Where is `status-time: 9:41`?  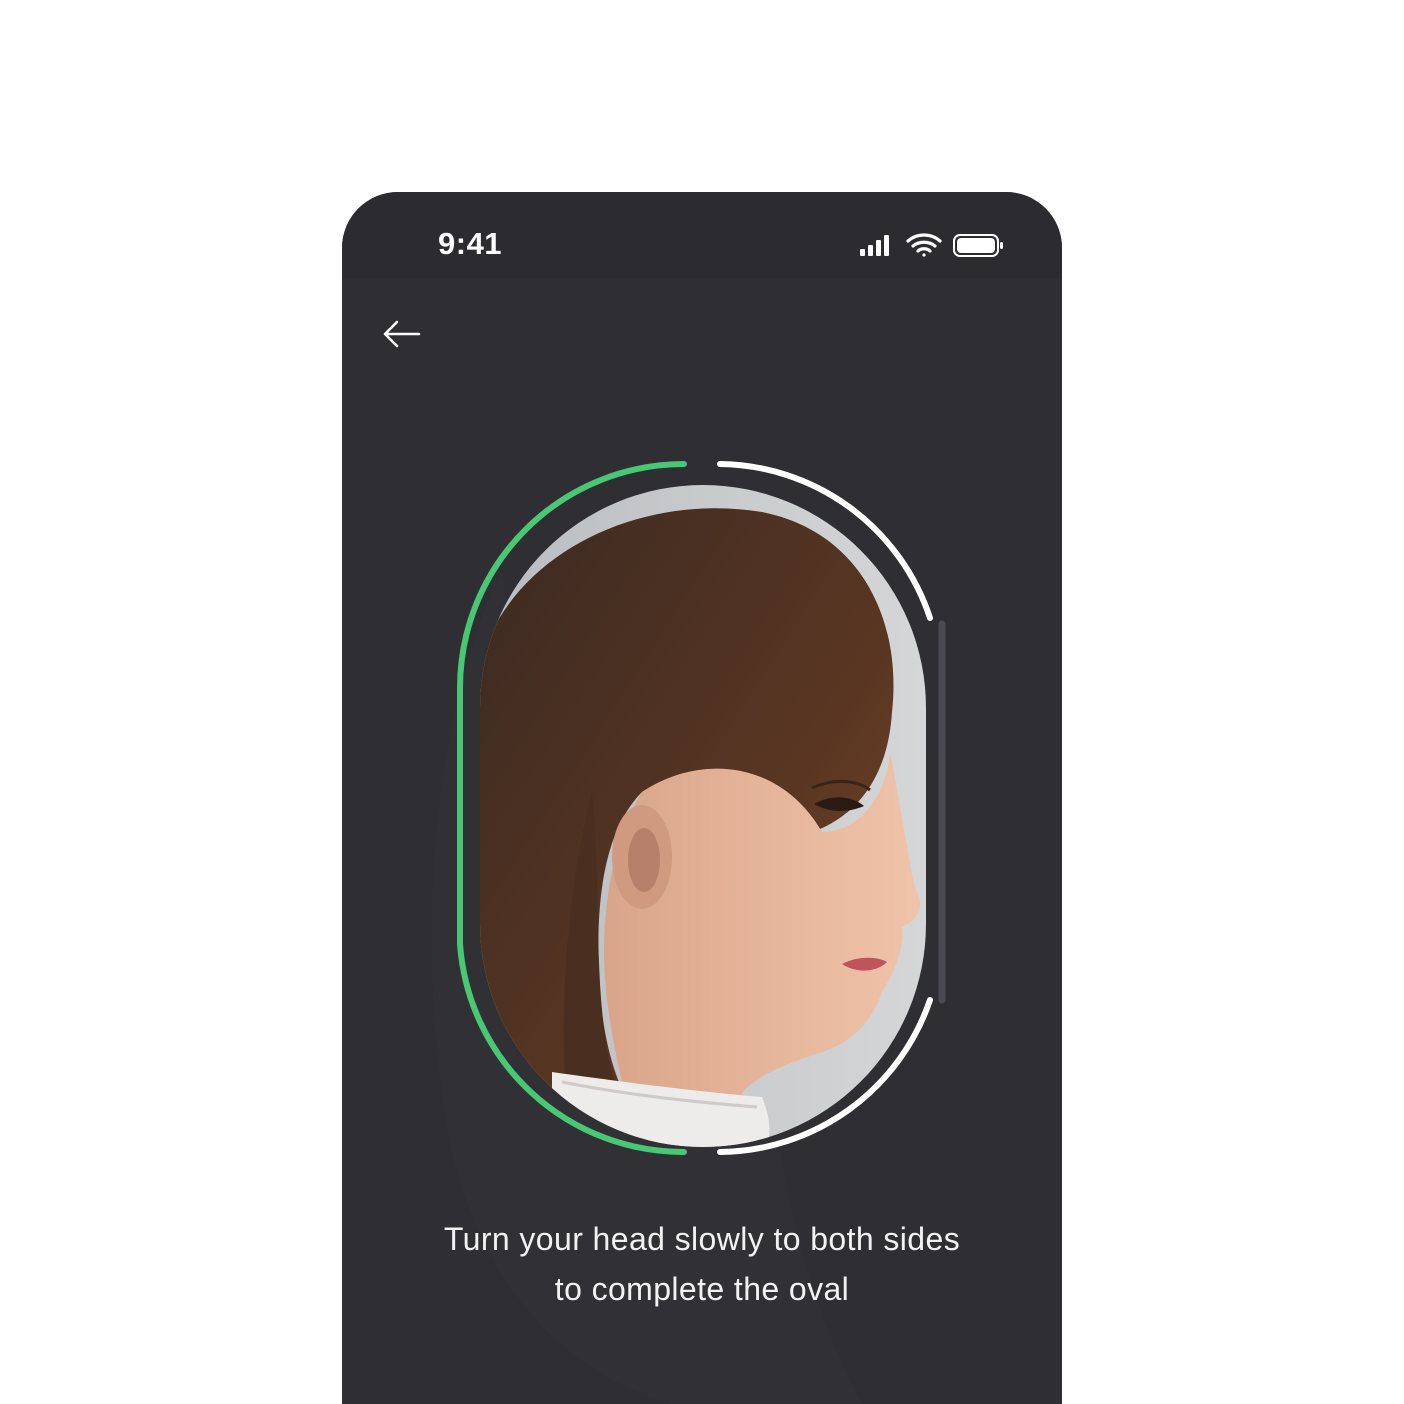
status-time: 9:41 is located at coordinates (470, 243).